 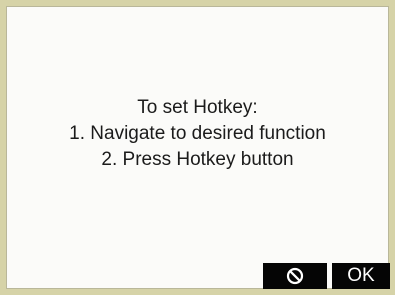 I want to click on ok-button: OK, so click(x=361, y=276).